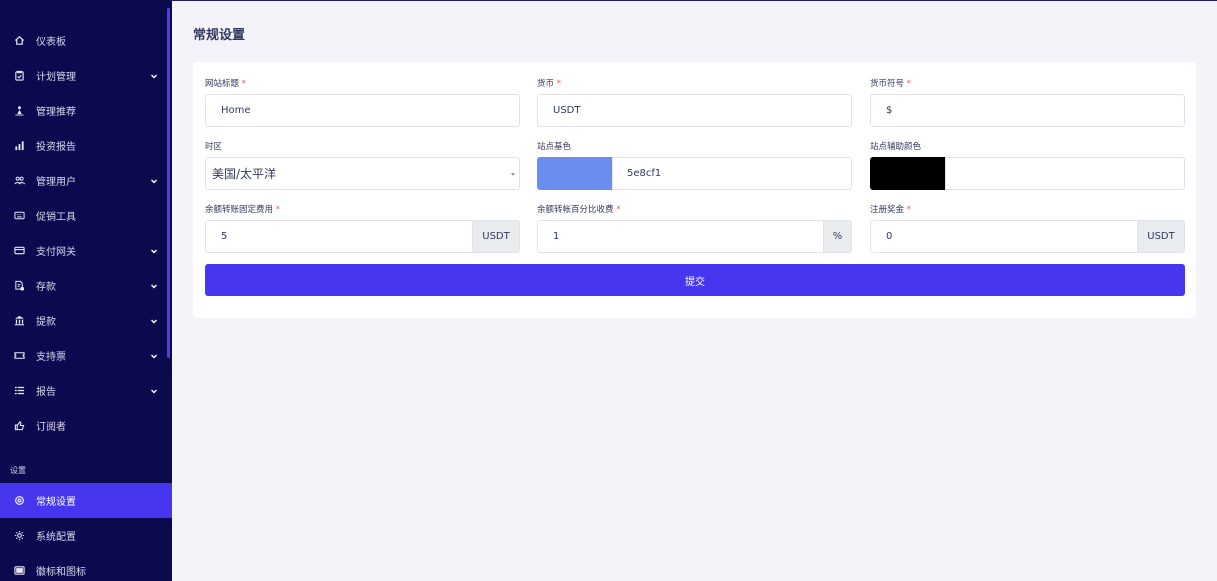 The height and width of the screenshot is (581, 1217). Describe the element at coordinates (19, 216) in the screenshot. I see `keyboard-icon` at that location.